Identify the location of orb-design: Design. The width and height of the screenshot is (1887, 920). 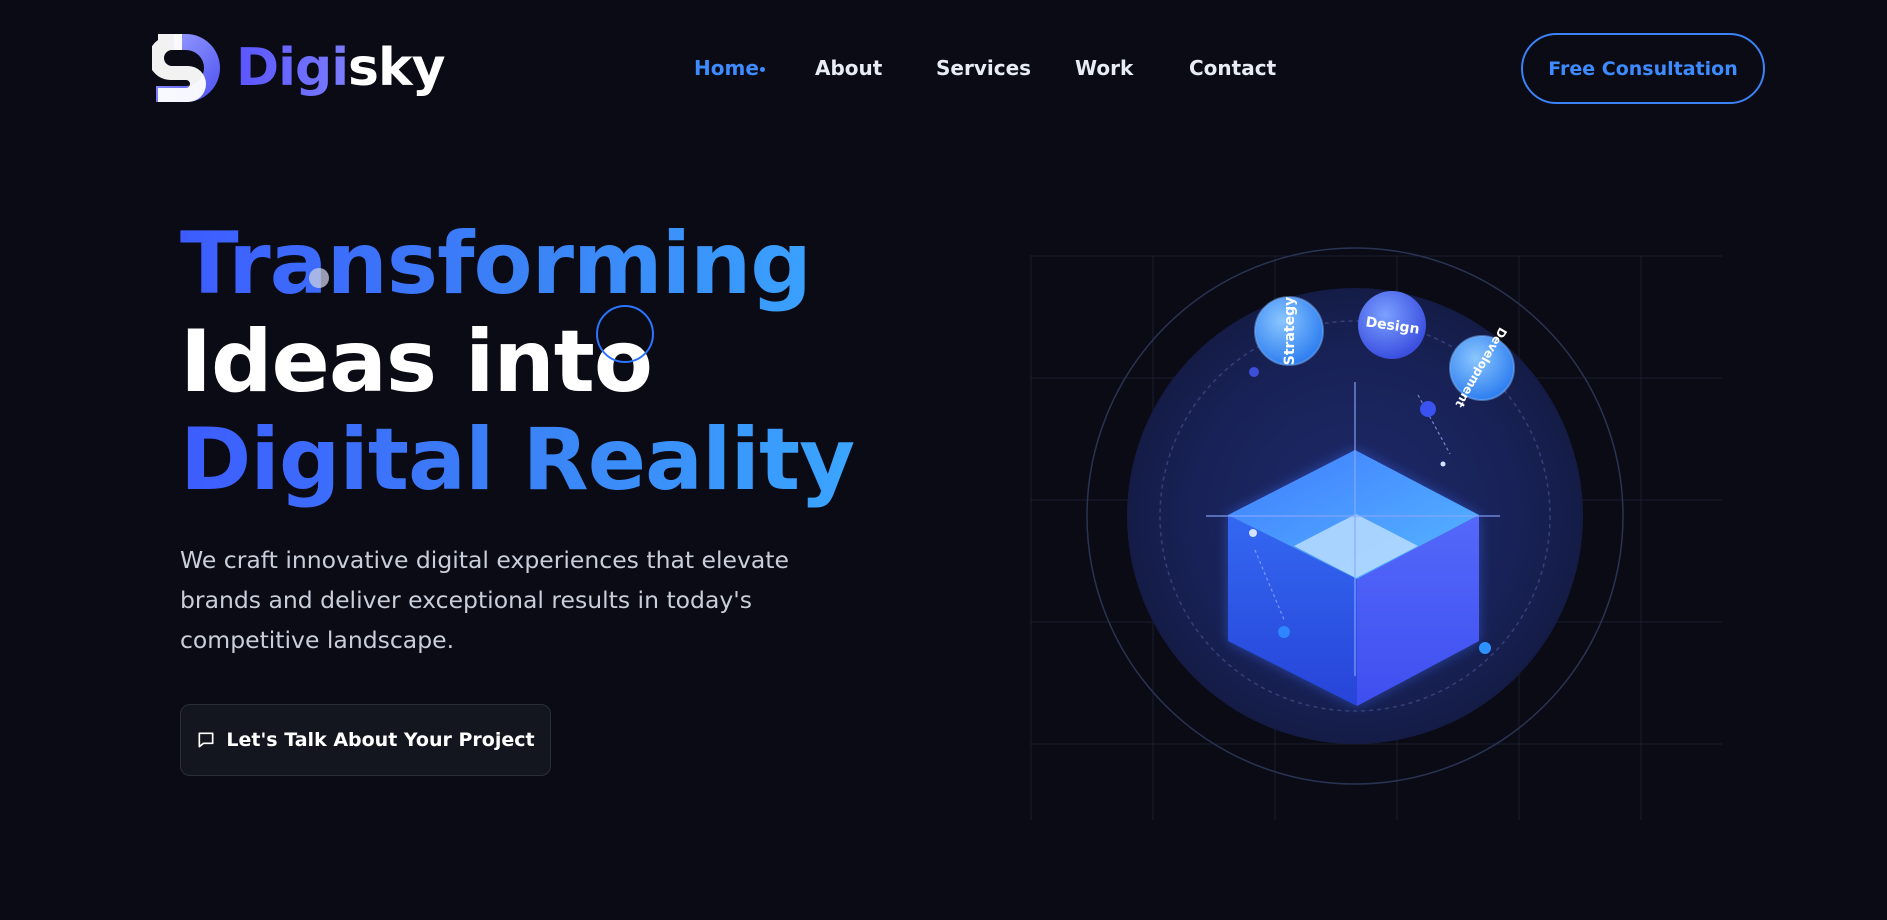
(1392, 325).